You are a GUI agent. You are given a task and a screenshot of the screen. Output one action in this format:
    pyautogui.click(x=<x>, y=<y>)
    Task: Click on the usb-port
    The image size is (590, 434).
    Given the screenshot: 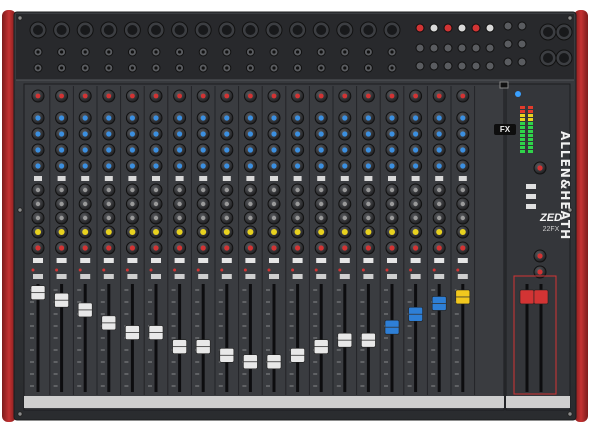 What is the action you would take?
    pyautogui.click(x=504, y=85)
    